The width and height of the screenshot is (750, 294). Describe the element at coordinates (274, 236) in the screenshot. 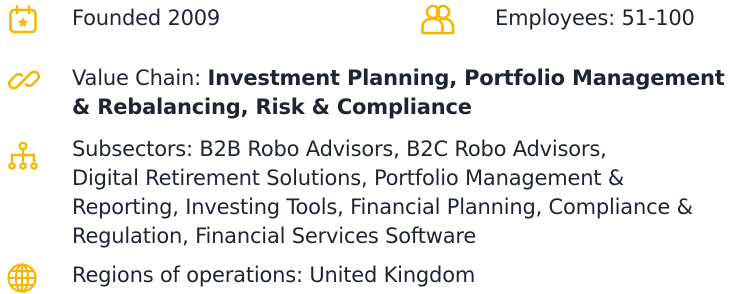

I see `subsectors-line-4: Regulation, Financial Services Software` at that location.